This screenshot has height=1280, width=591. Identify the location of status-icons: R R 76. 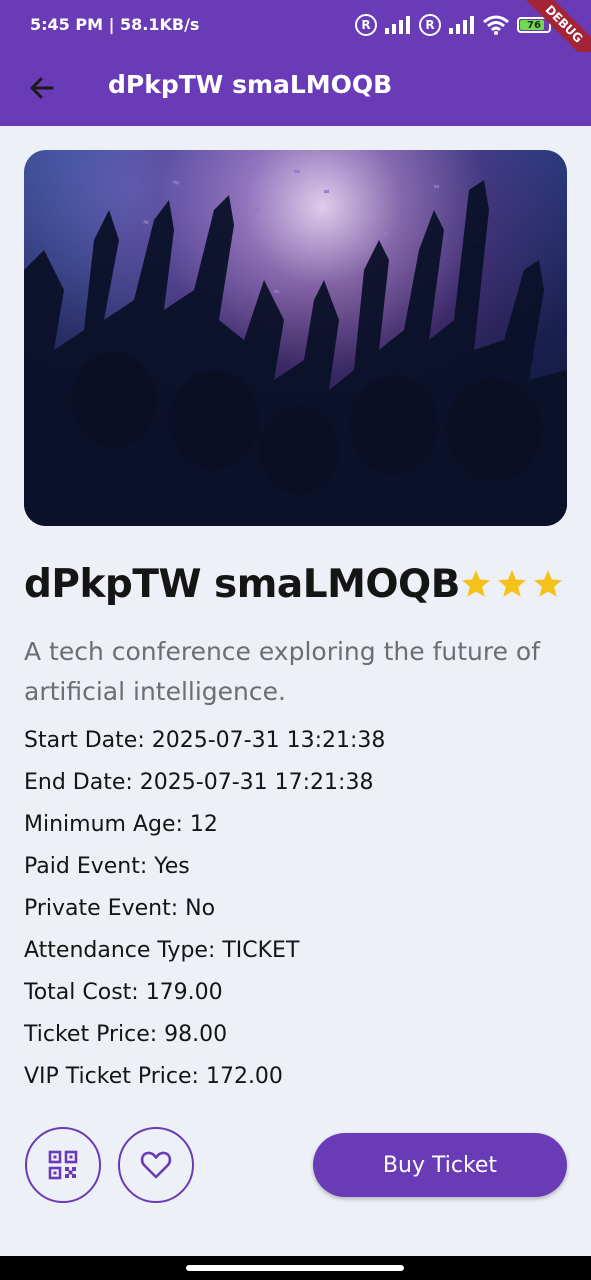
(453, 25).